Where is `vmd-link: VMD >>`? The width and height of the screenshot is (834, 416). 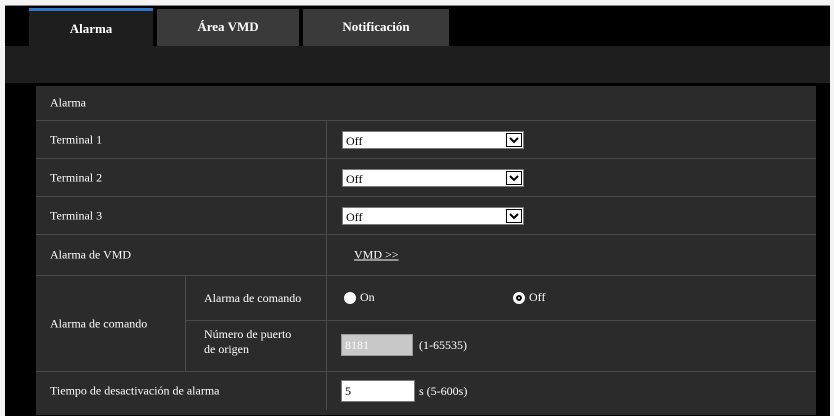
vmd-link: VMD >> is located at coordinates (376, 255).